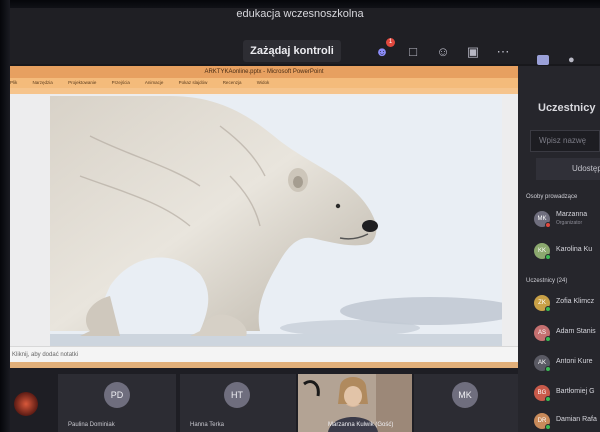  I want to click on participant-name: Bartłomiej G, so click(575, 391).